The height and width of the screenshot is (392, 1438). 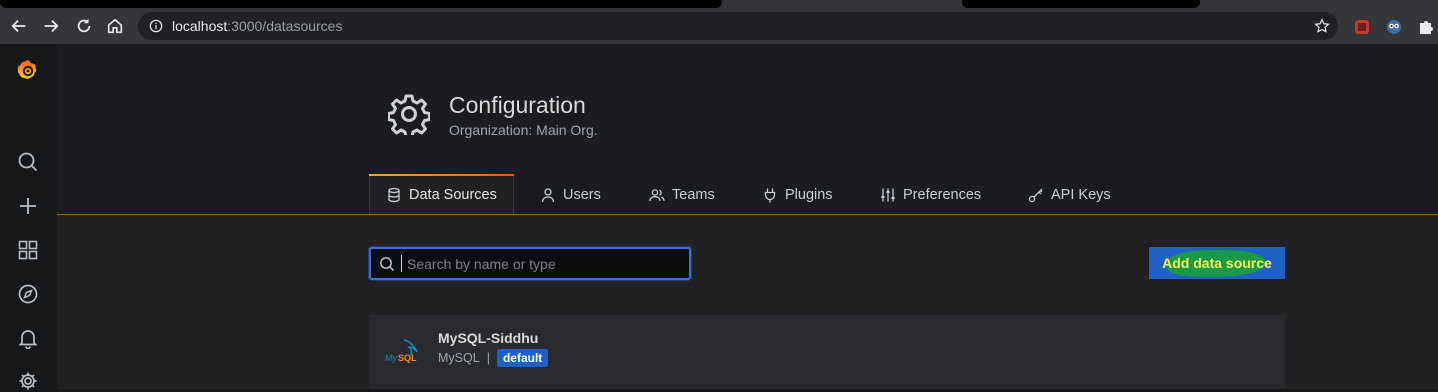 I want to click on extension-owl-icon, so click(x=1394, y=27).